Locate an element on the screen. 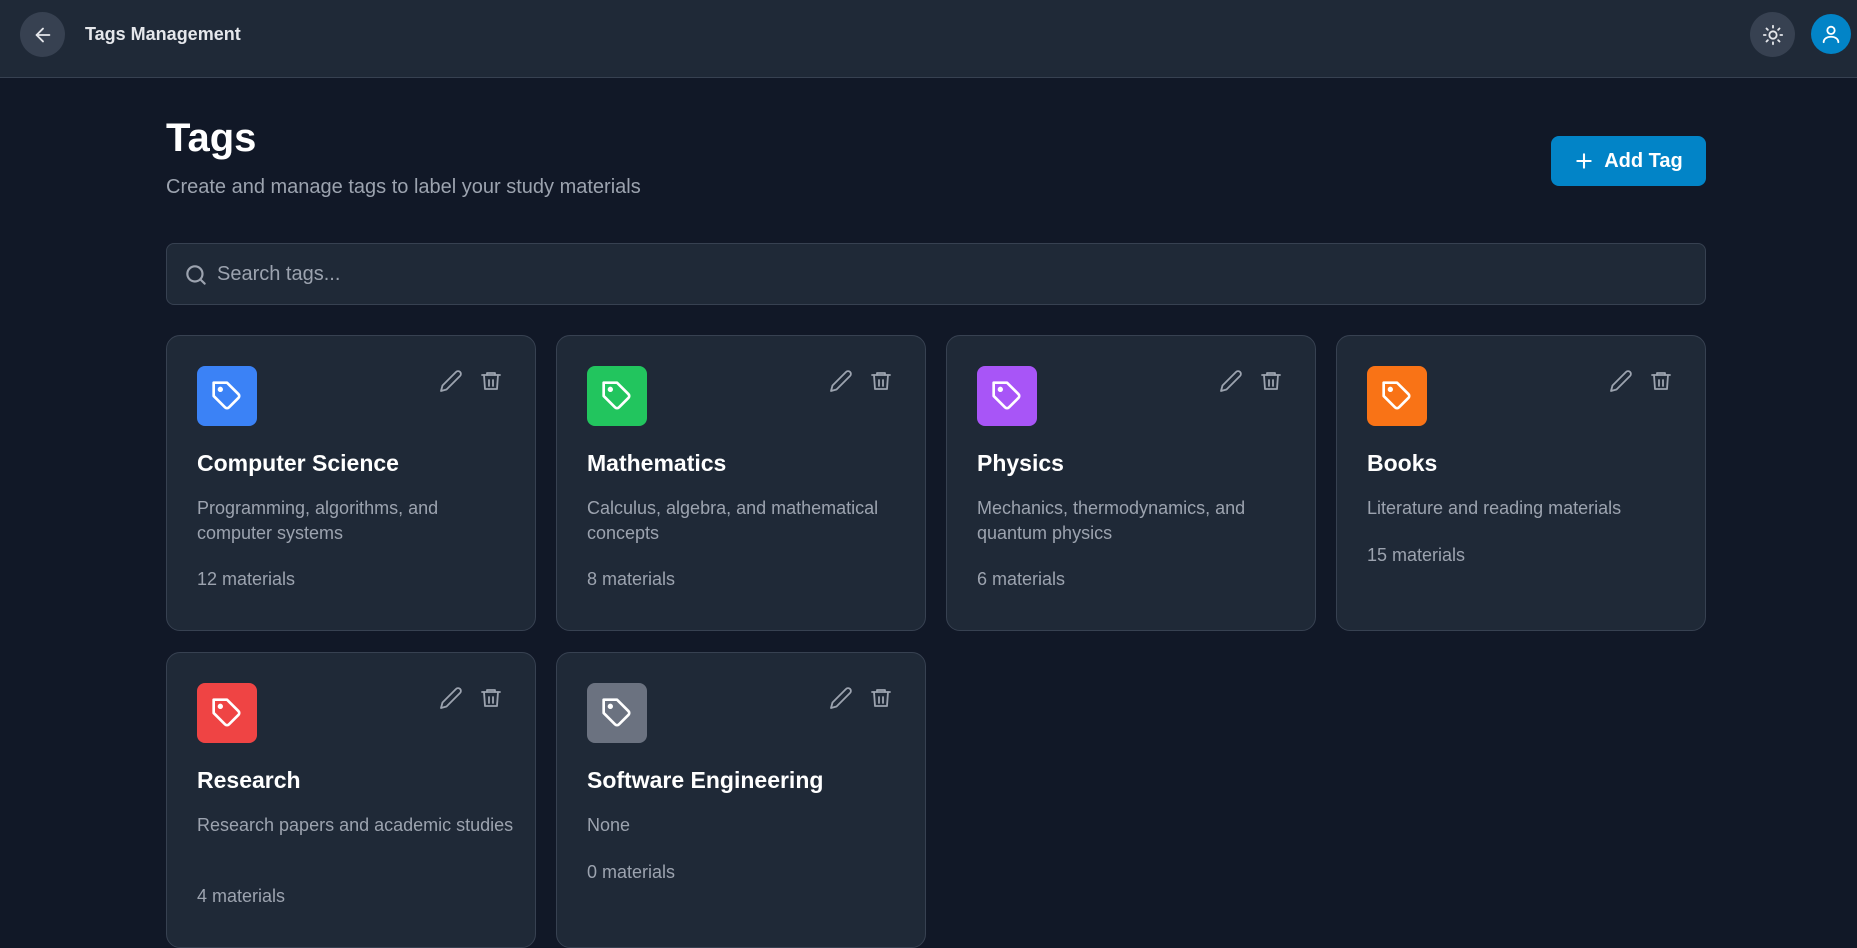  theme-toggle-button is located at coordinates (1772, 34).